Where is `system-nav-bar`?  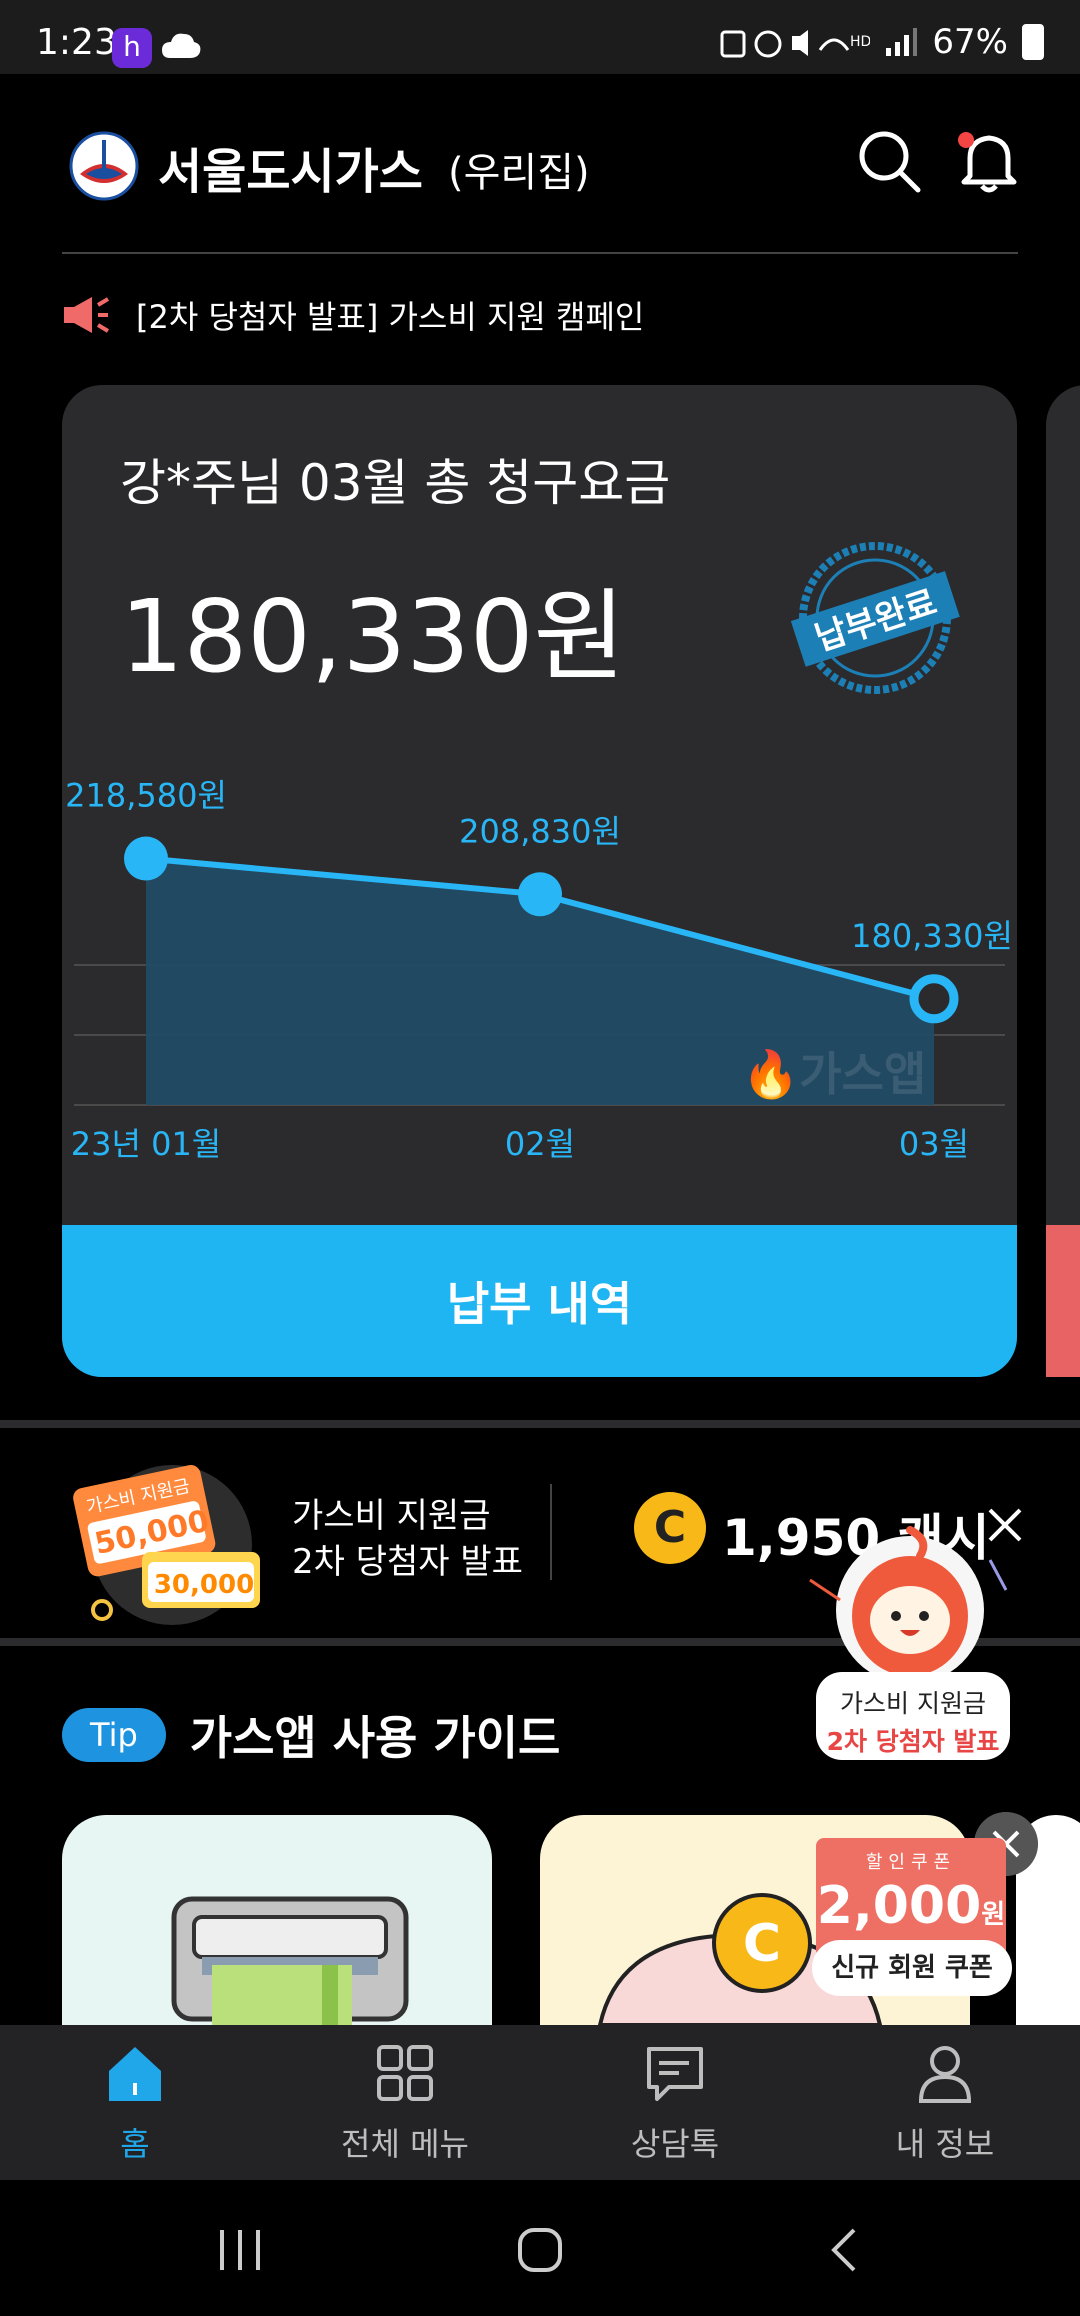 system-nav-bar is located at coordinates (540, 2248).